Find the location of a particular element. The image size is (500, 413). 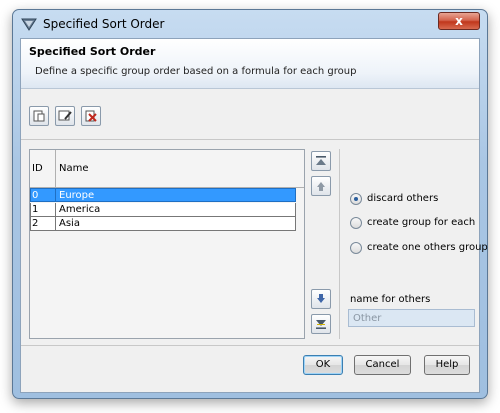

title-bar: Specified Sort Order x is located at coordinates (250, 24).